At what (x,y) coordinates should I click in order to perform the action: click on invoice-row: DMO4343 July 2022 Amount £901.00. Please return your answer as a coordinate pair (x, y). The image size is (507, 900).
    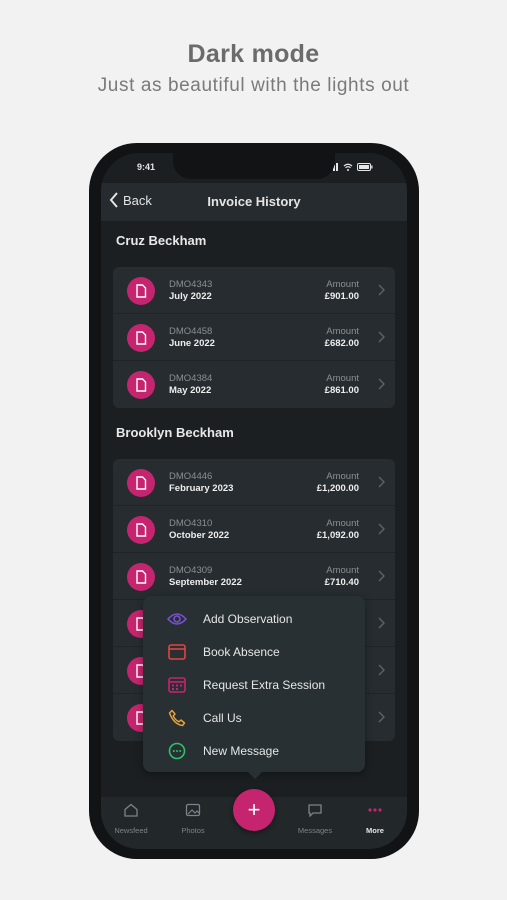
    Looking at the image, I should click on (254, 290).